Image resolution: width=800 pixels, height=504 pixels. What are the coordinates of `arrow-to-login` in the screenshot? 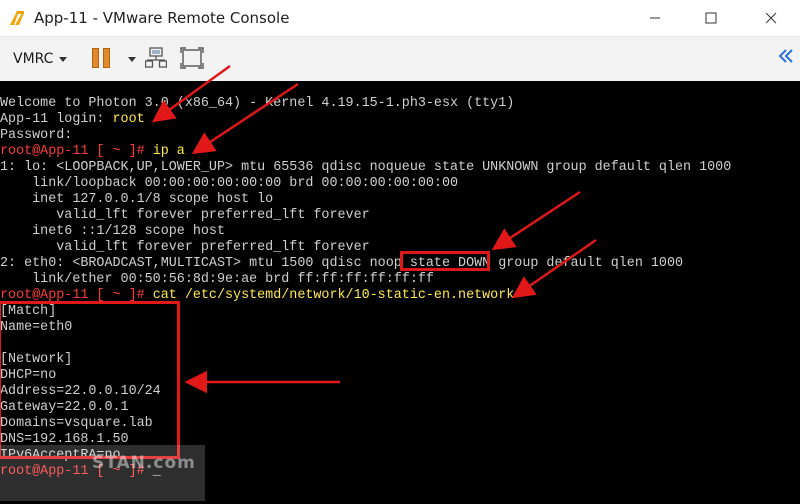 It's located at (191, 93).